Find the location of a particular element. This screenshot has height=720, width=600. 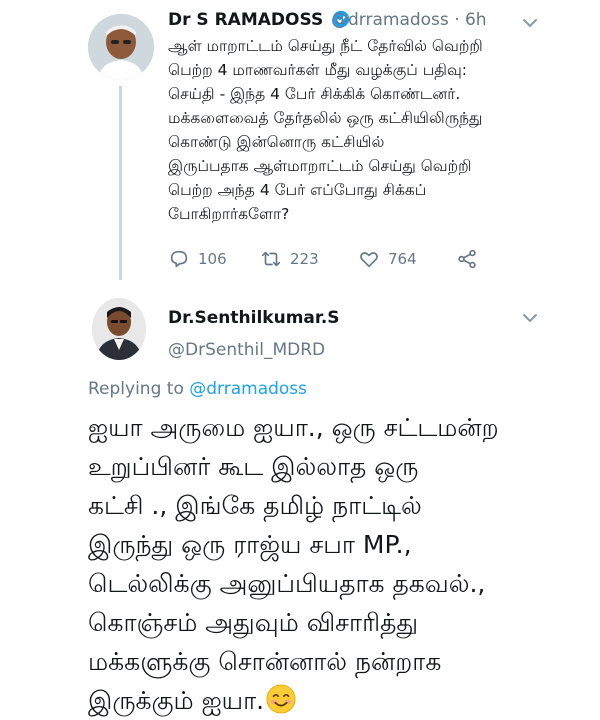

reply-line: டெல்லிக்கு அனுப்பியதாக தகவல்., is located at coordinates (287, 583).